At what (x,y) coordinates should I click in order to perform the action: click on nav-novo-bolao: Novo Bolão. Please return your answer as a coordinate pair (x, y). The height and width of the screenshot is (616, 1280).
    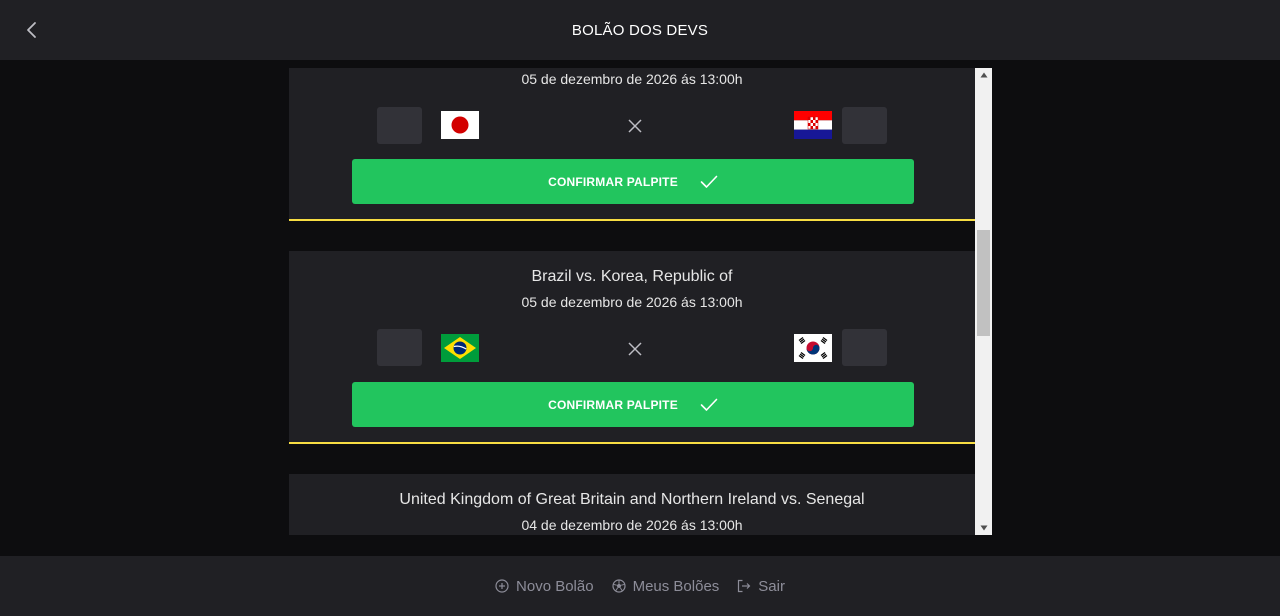
    Looking at the image, I should click on (544, 586).